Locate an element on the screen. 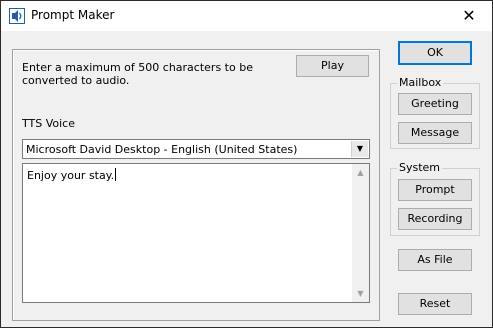 This screenshot has width=493, height=328. prompt-text-content: Enjoy your stay. is located at coordinates (71, 175).